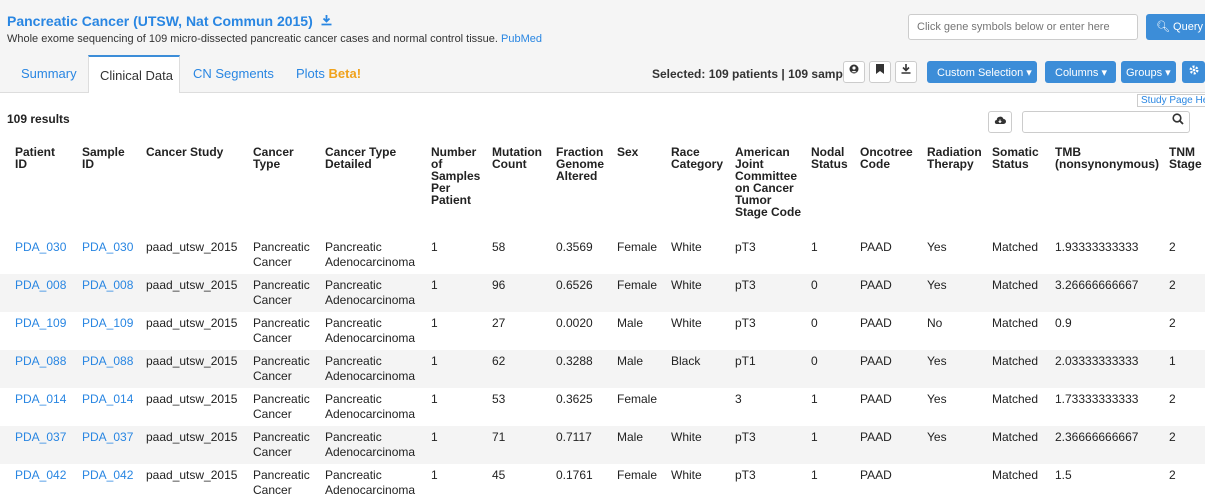  I want to click on column-header: Oncotree Code, so click(890, 158).